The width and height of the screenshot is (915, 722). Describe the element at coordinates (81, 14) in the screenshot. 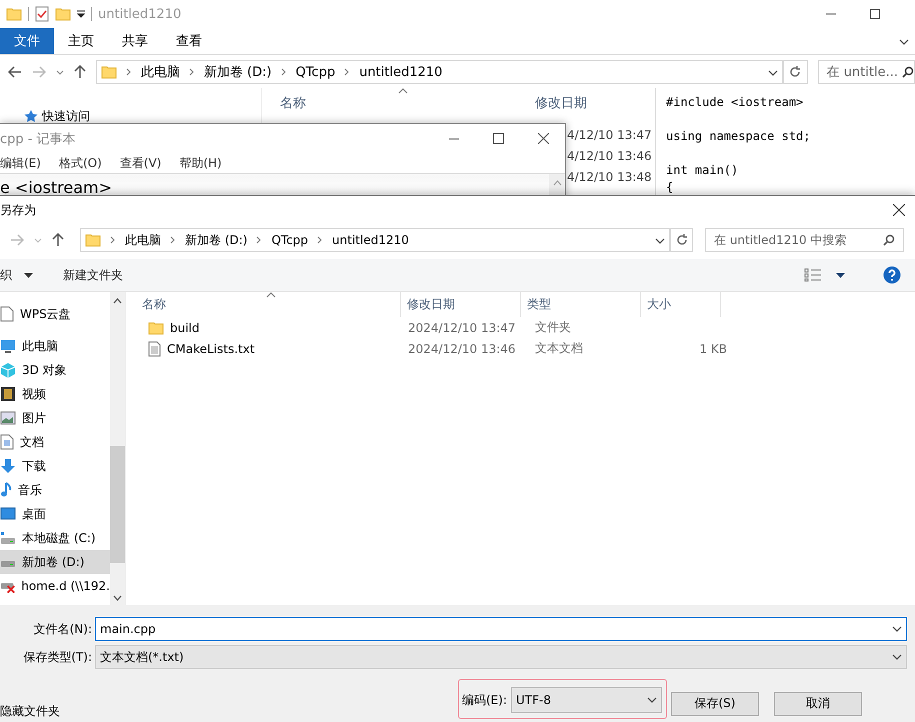

I see `customize-icon` at that location.